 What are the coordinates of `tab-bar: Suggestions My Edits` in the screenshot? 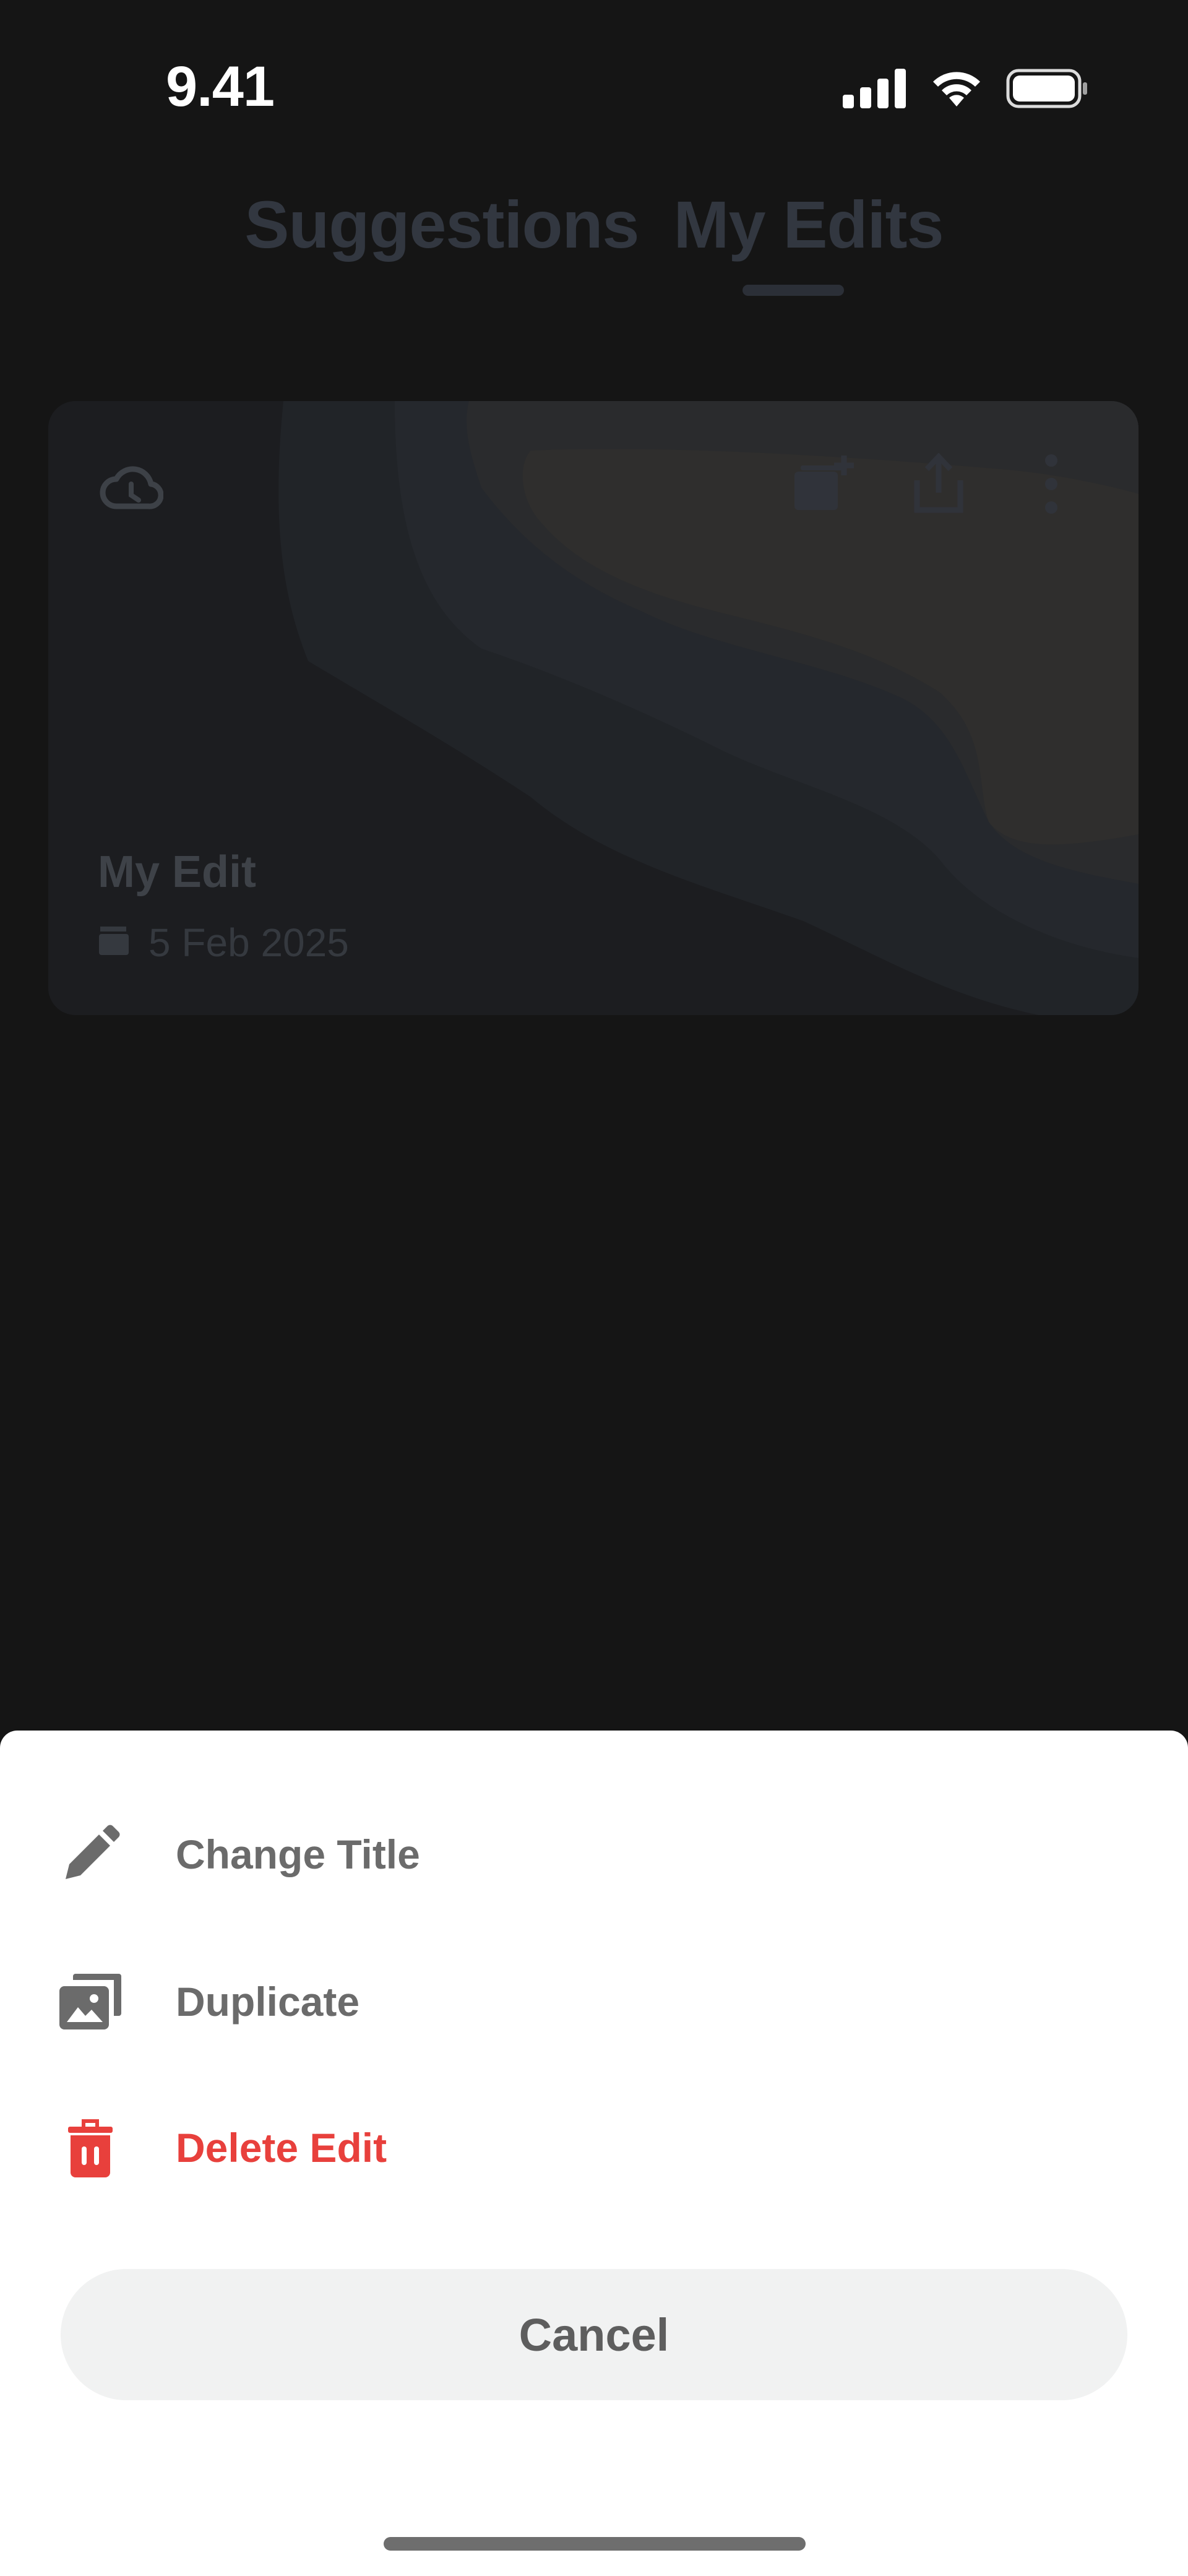 It's located at (594, 247).